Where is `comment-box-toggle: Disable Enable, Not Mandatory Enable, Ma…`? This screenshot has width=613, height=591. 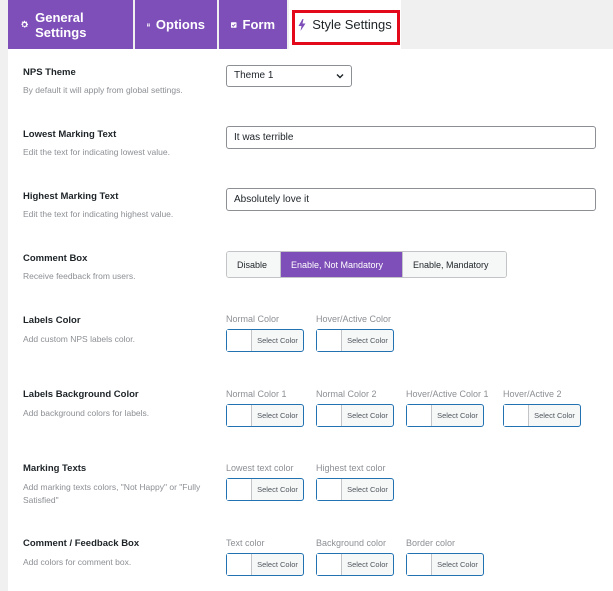 comment-box-toggle: Disable Enable, Not Mandatory Enable, Ma… is located at coordinates (366, 264).